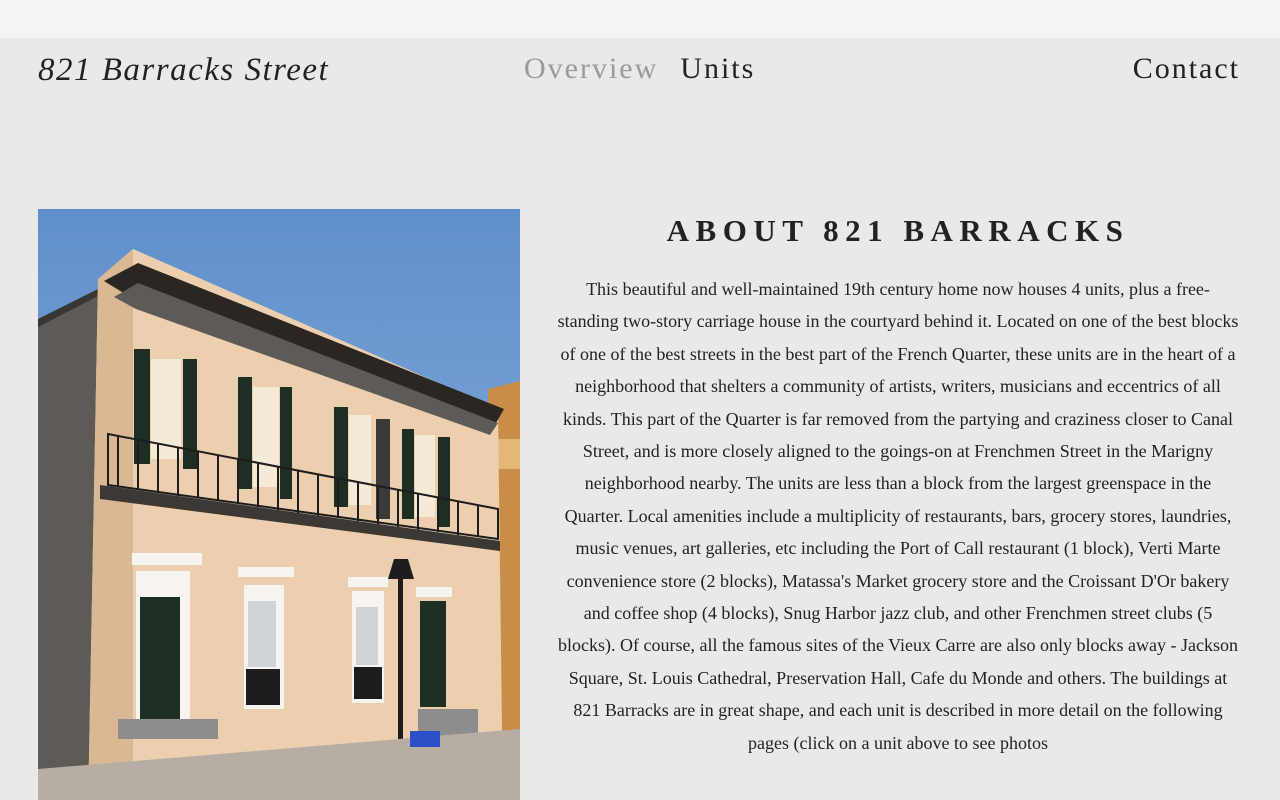  Describe the element at coordinates (898, 230) in the screenshot. I see `about-heading: ABOUT 821 BARRACKS` at that location.